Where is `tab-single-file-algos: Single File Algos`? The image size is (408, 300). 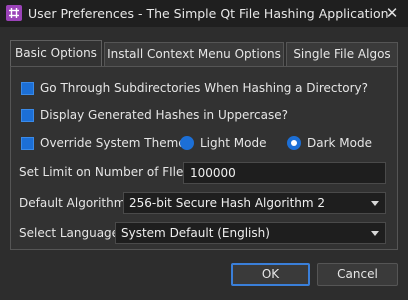 tab-single-file-algos: Single File Algos is located at coordinates (342, 54).